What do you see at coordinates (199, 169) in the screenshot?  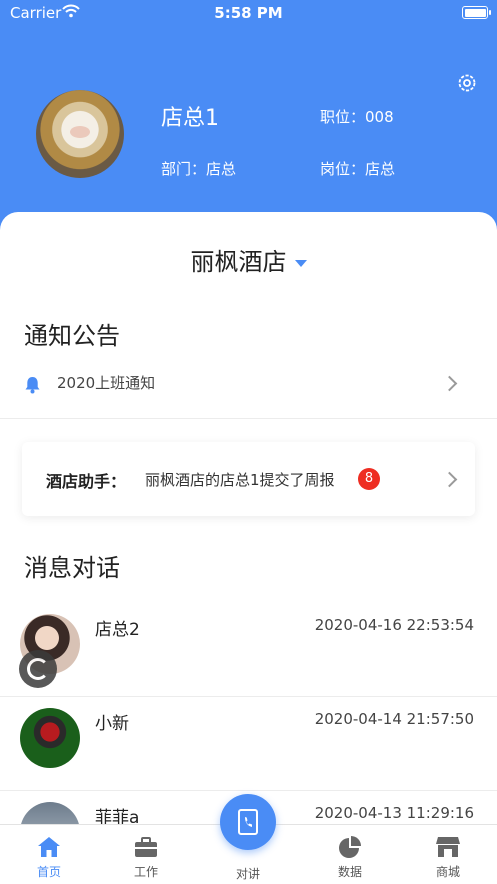 I see `user-department: 部门：店总` at bounding box center [199, 169].